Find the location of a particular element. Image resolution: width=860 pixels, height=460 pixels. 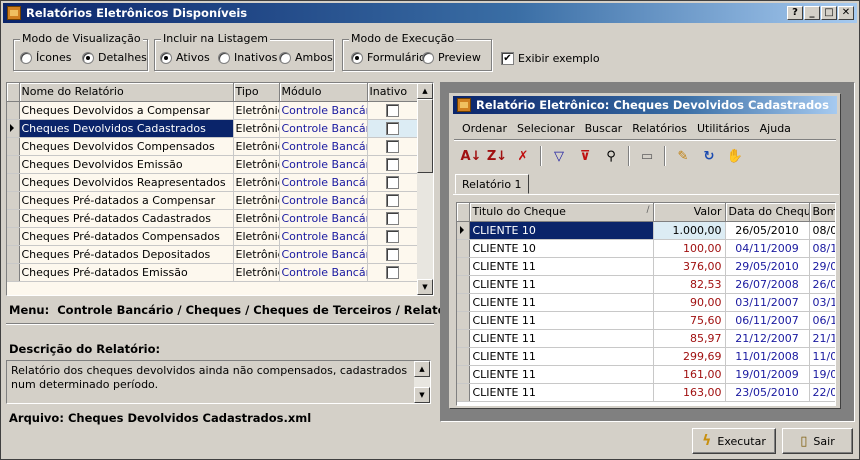

filter-icon: ▽ is located at coordinates (559, 156).